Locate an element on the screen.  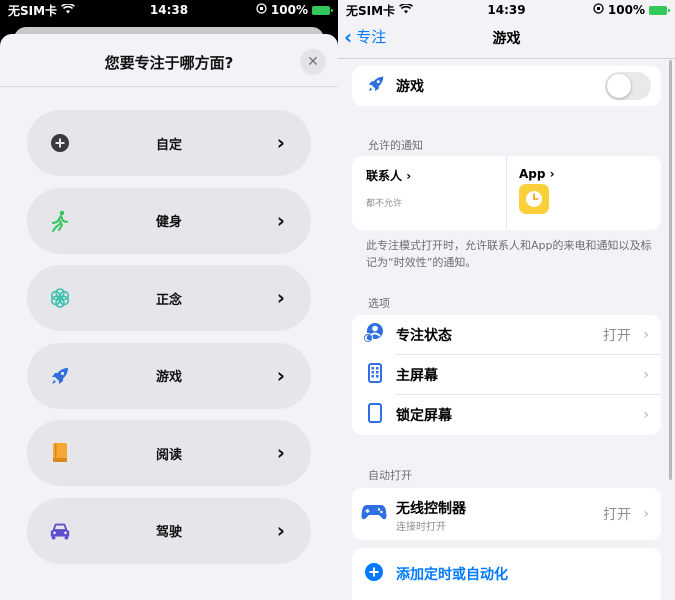
allowed-notifications-header: 允许的通知 is located at coordinates (395, 145).